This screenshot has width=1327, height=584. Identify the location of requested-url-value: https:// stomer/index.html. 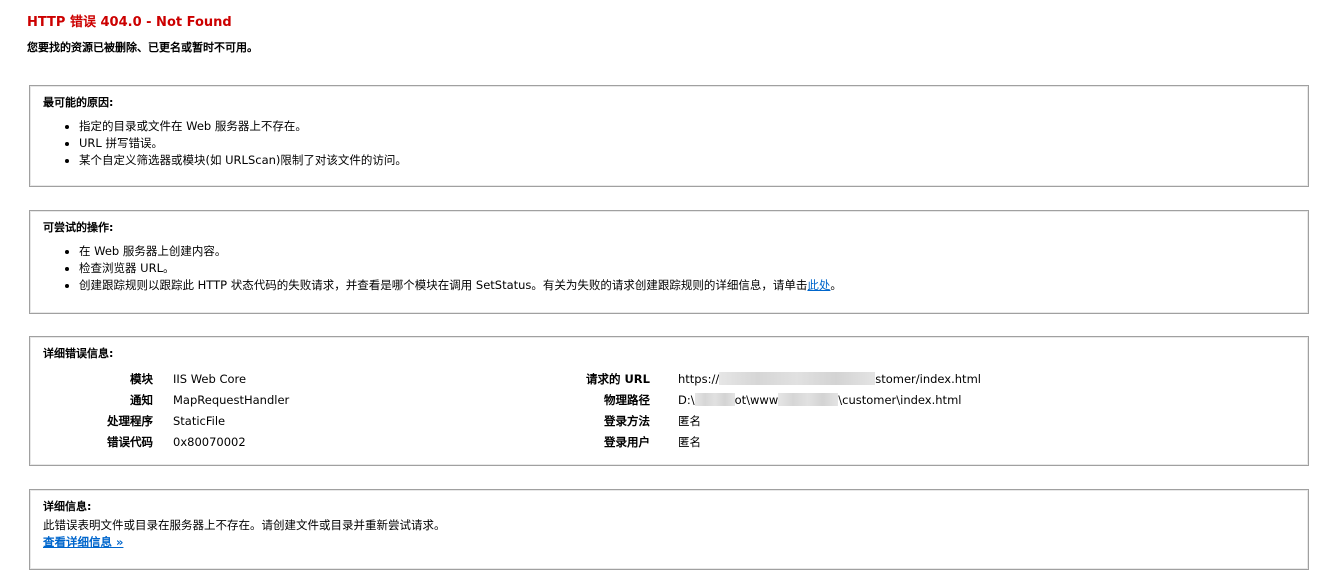
(829, 379).